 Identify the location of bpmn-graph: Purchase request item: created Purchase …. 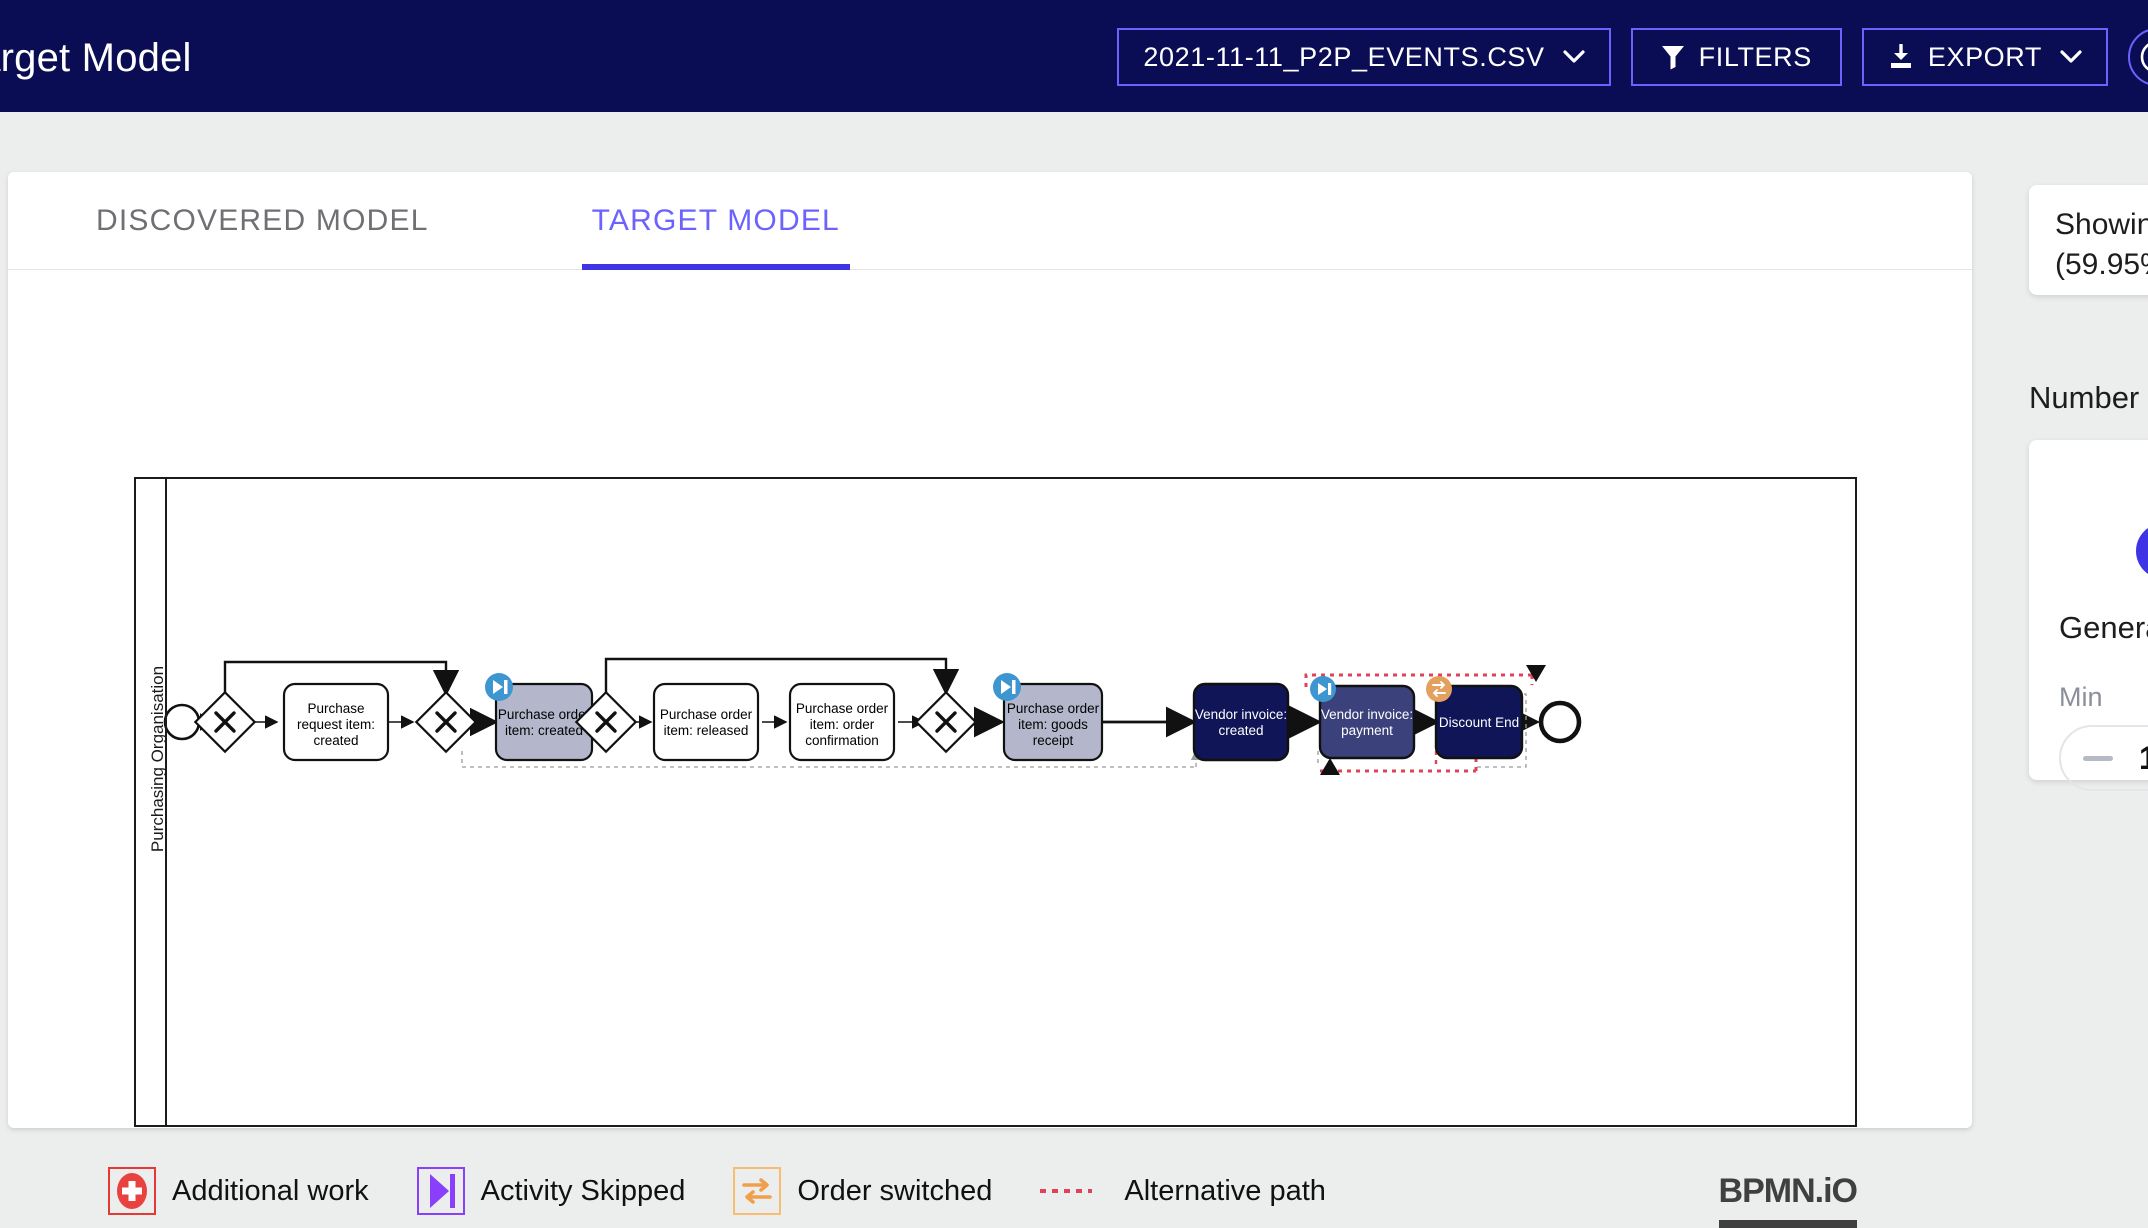
(872, 716).